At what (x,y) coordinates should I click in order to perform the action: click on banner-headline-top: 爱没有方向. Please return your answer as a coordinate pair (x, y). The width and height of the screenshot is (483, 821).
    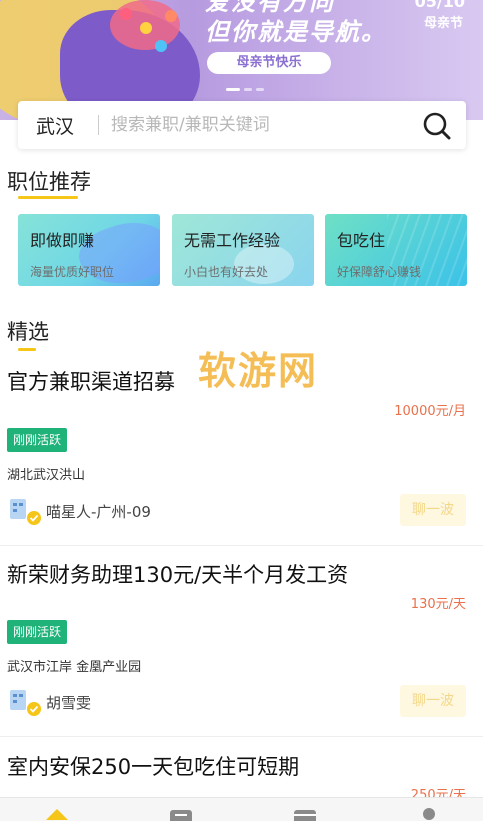
    Looking at the image, I should click on (270, 8).